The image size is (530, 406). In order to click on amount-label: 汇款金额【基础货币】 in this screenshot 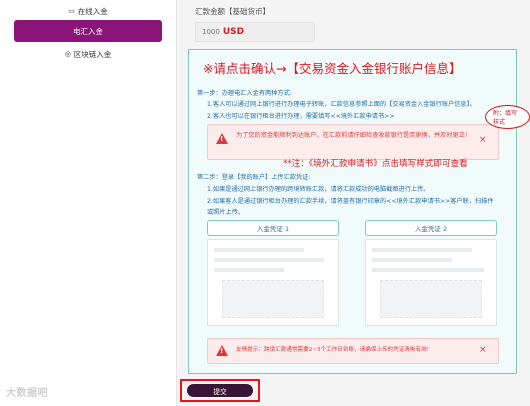, I will do `click(232, 11)`.